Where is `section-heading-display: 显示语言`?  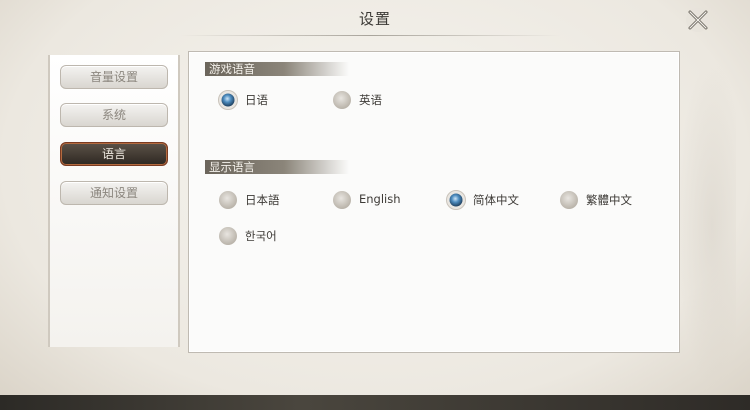 section-heading-display: 显示语言 is located at coordinates (277, 167).